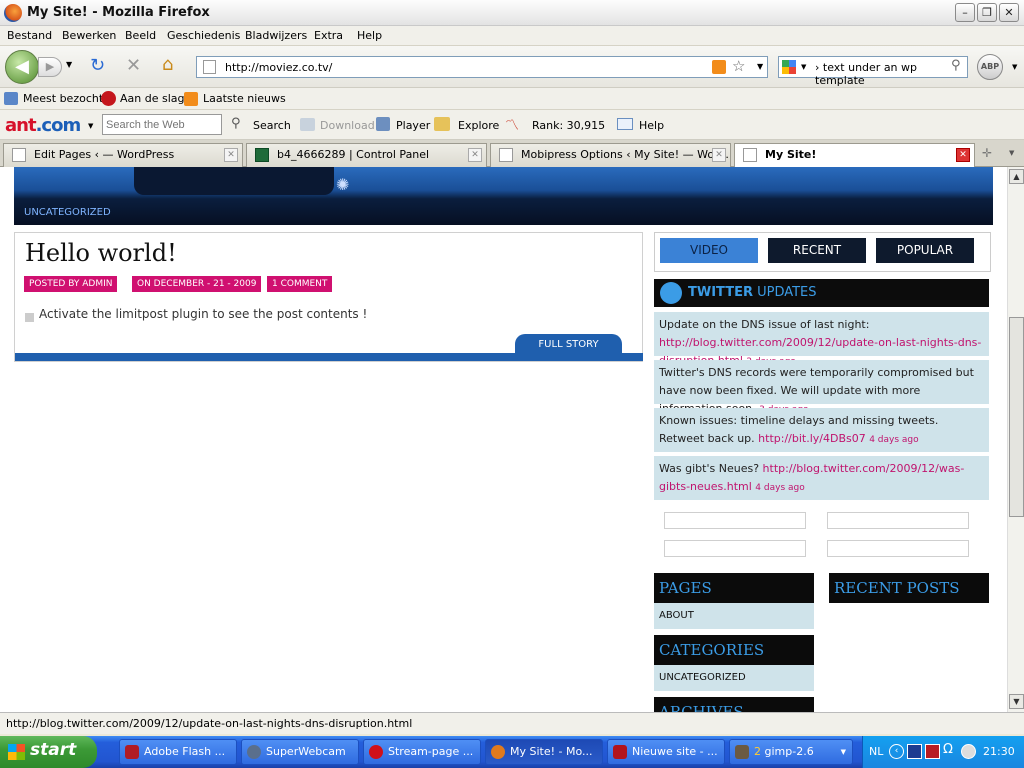 The height and width of the screenshot is (768, 1024). Describe the element at coordinates (108, 98) in the screenshot. I see `getting-started-icon` at that location.